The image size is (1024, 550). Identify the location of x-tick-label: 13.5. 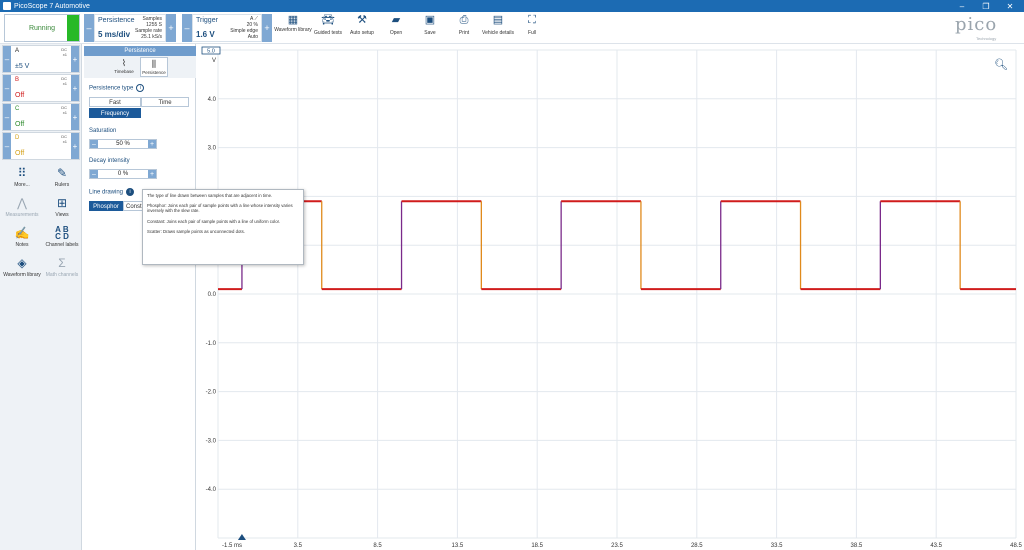
(458, 546).